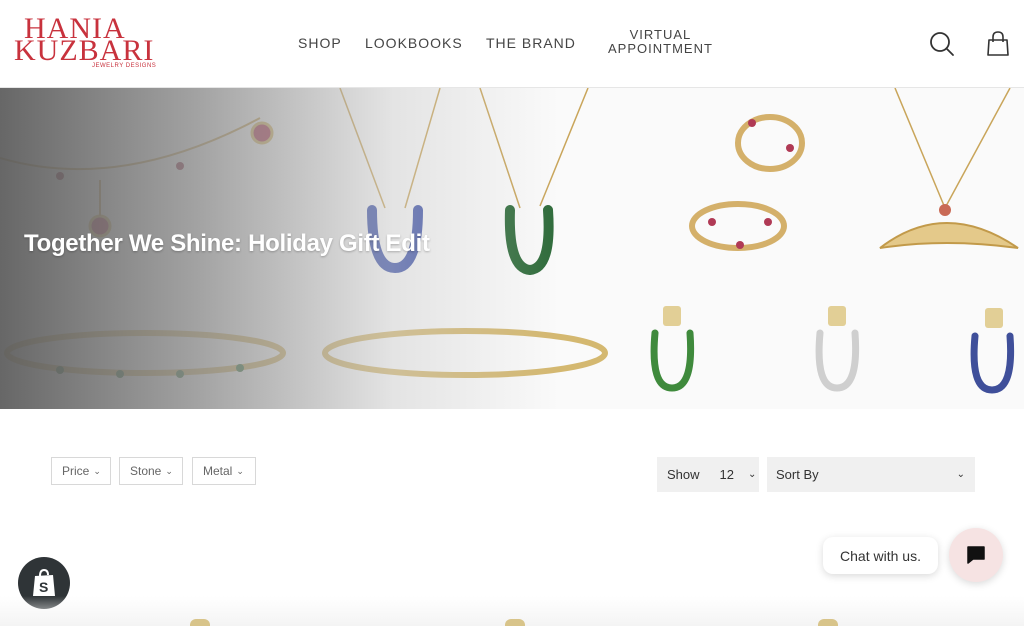  I want to click on shopify-bag-icon: S, so click(44, 582).